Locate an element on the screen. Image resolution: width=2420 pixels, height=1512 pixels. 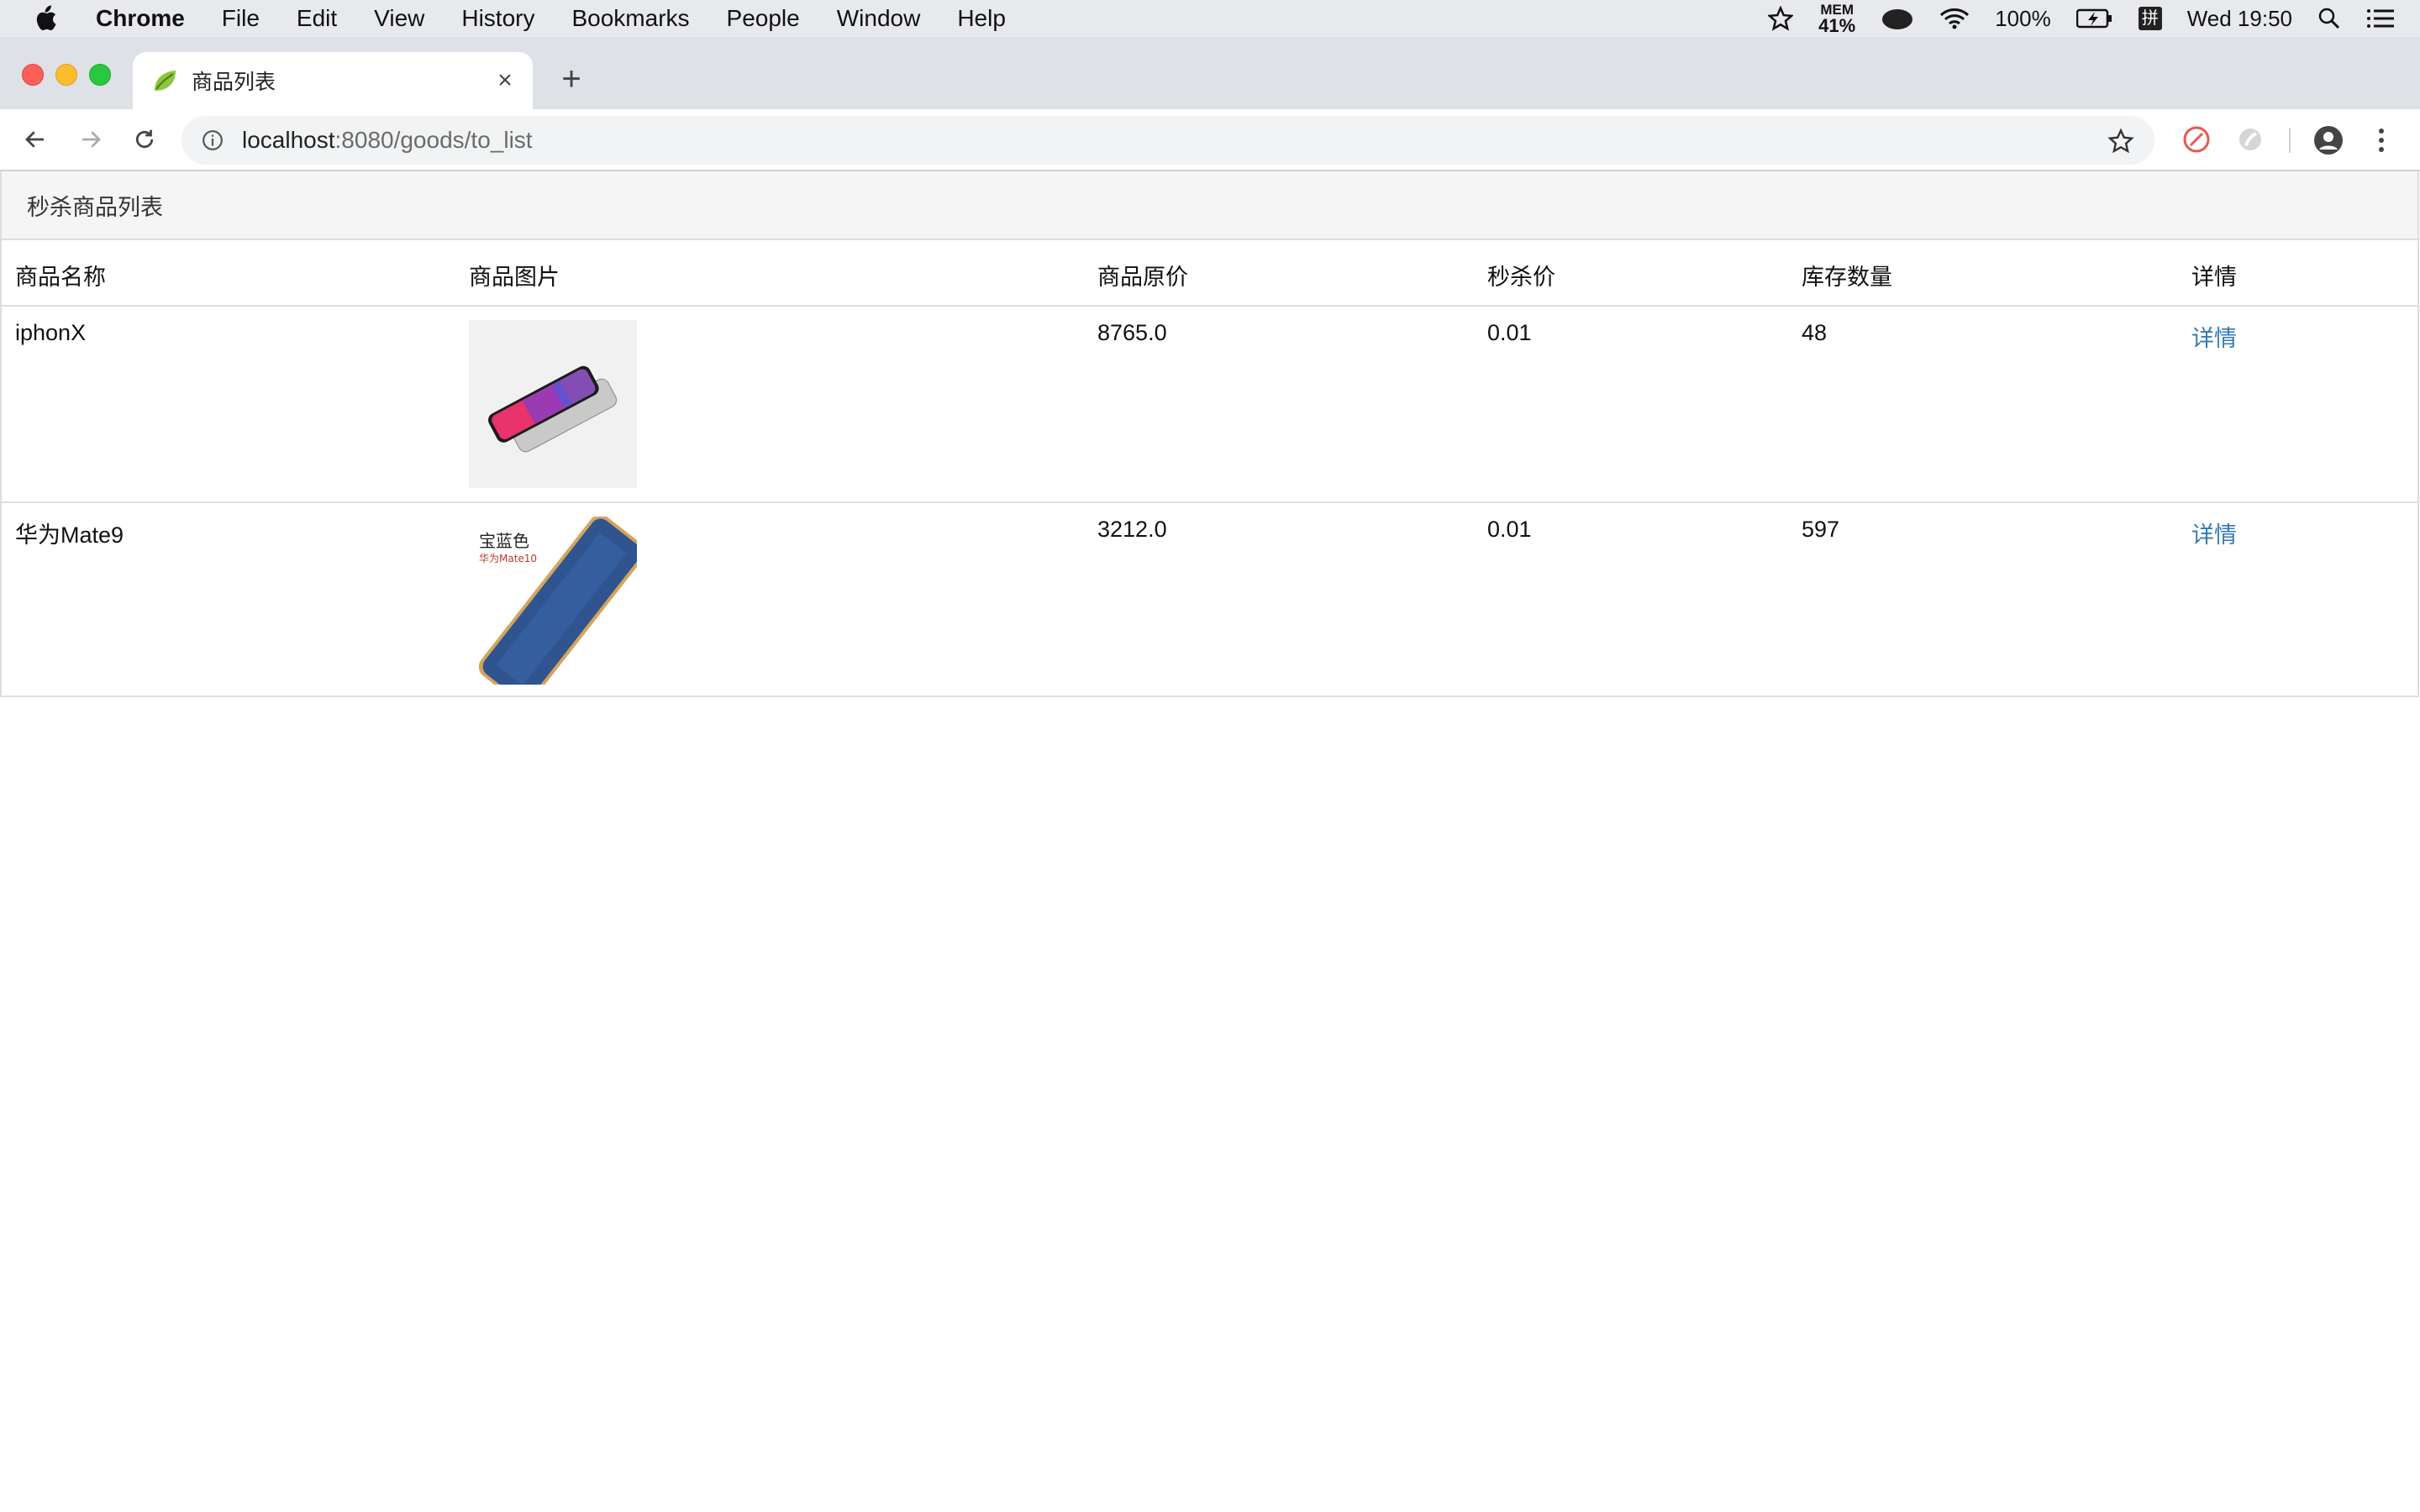
iphone-x-product-image is located at coordinates (553, 404).